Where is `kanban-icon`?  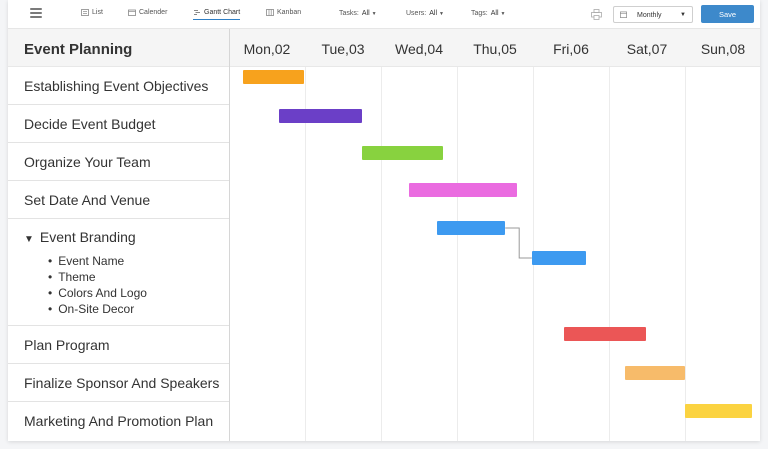
kanban-icon is located at coordinates (270, 12).